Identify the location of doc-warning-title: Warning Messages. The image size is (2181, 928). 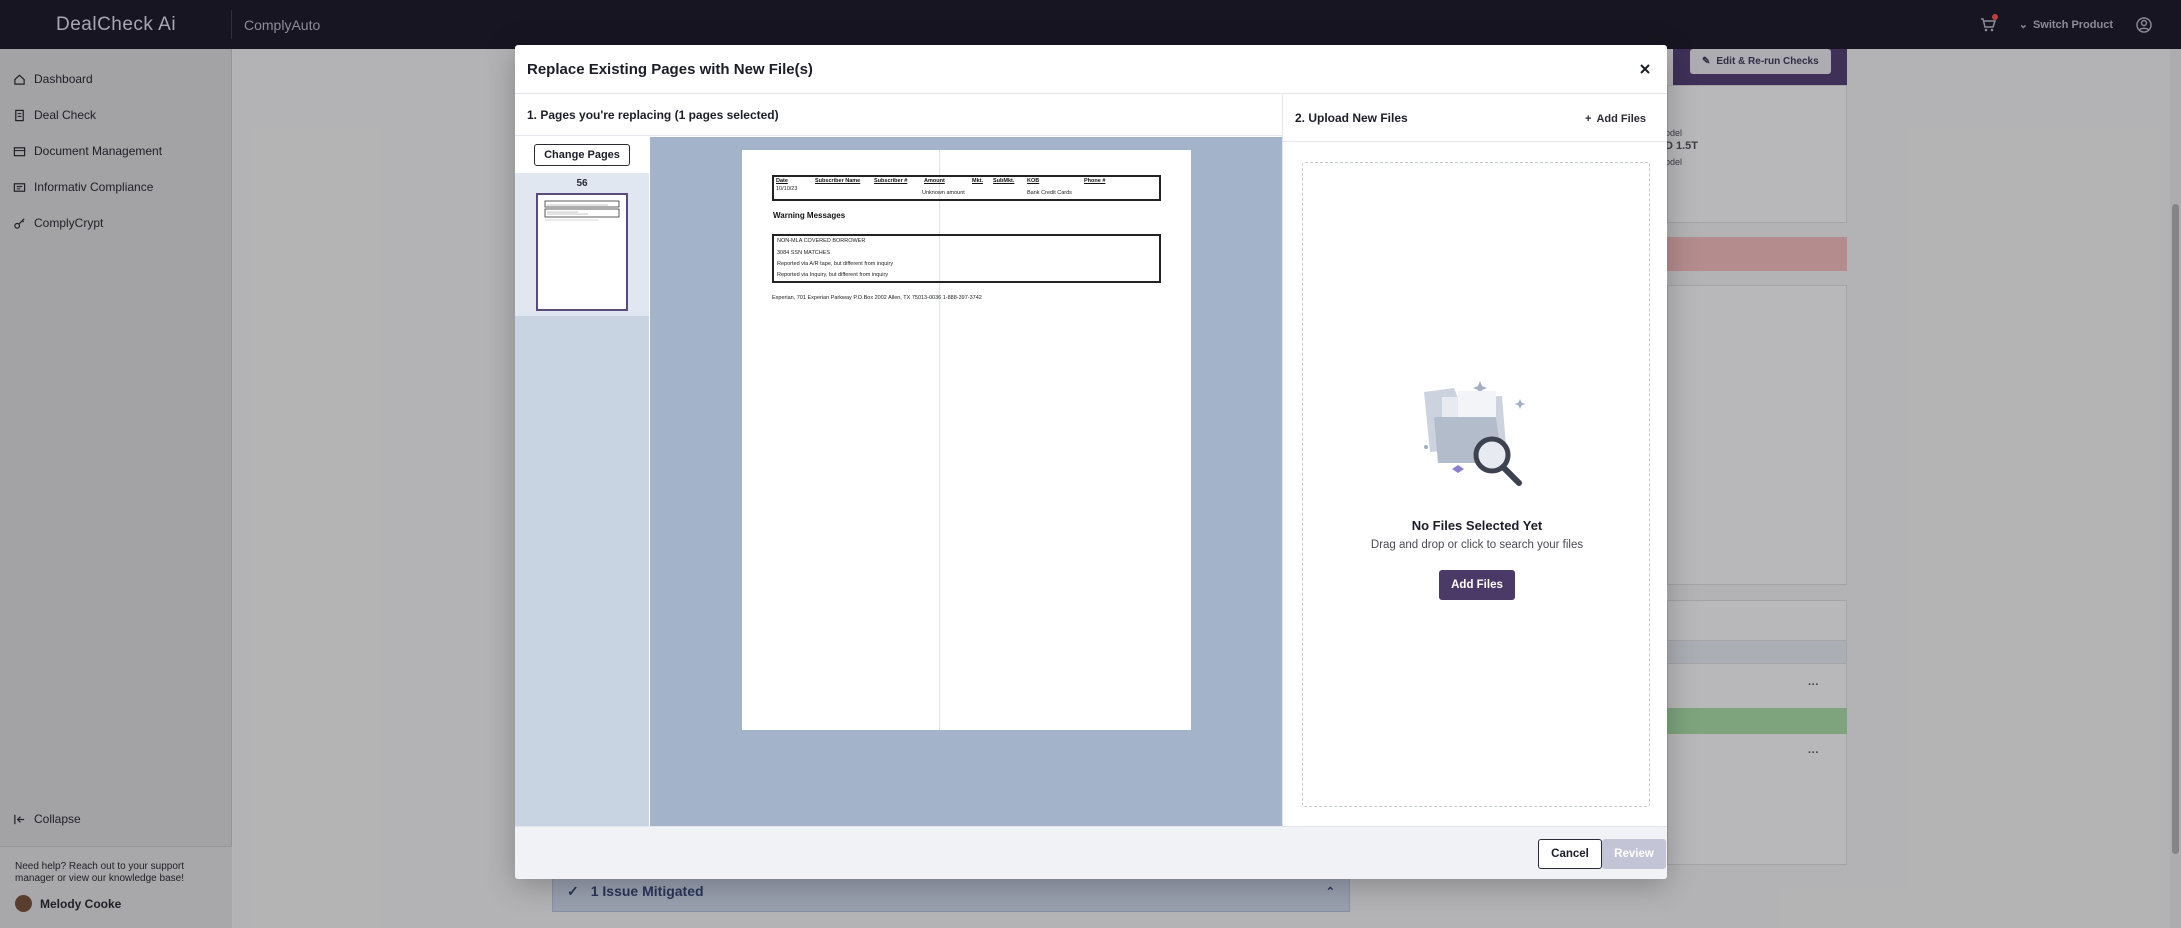
(809, 215).